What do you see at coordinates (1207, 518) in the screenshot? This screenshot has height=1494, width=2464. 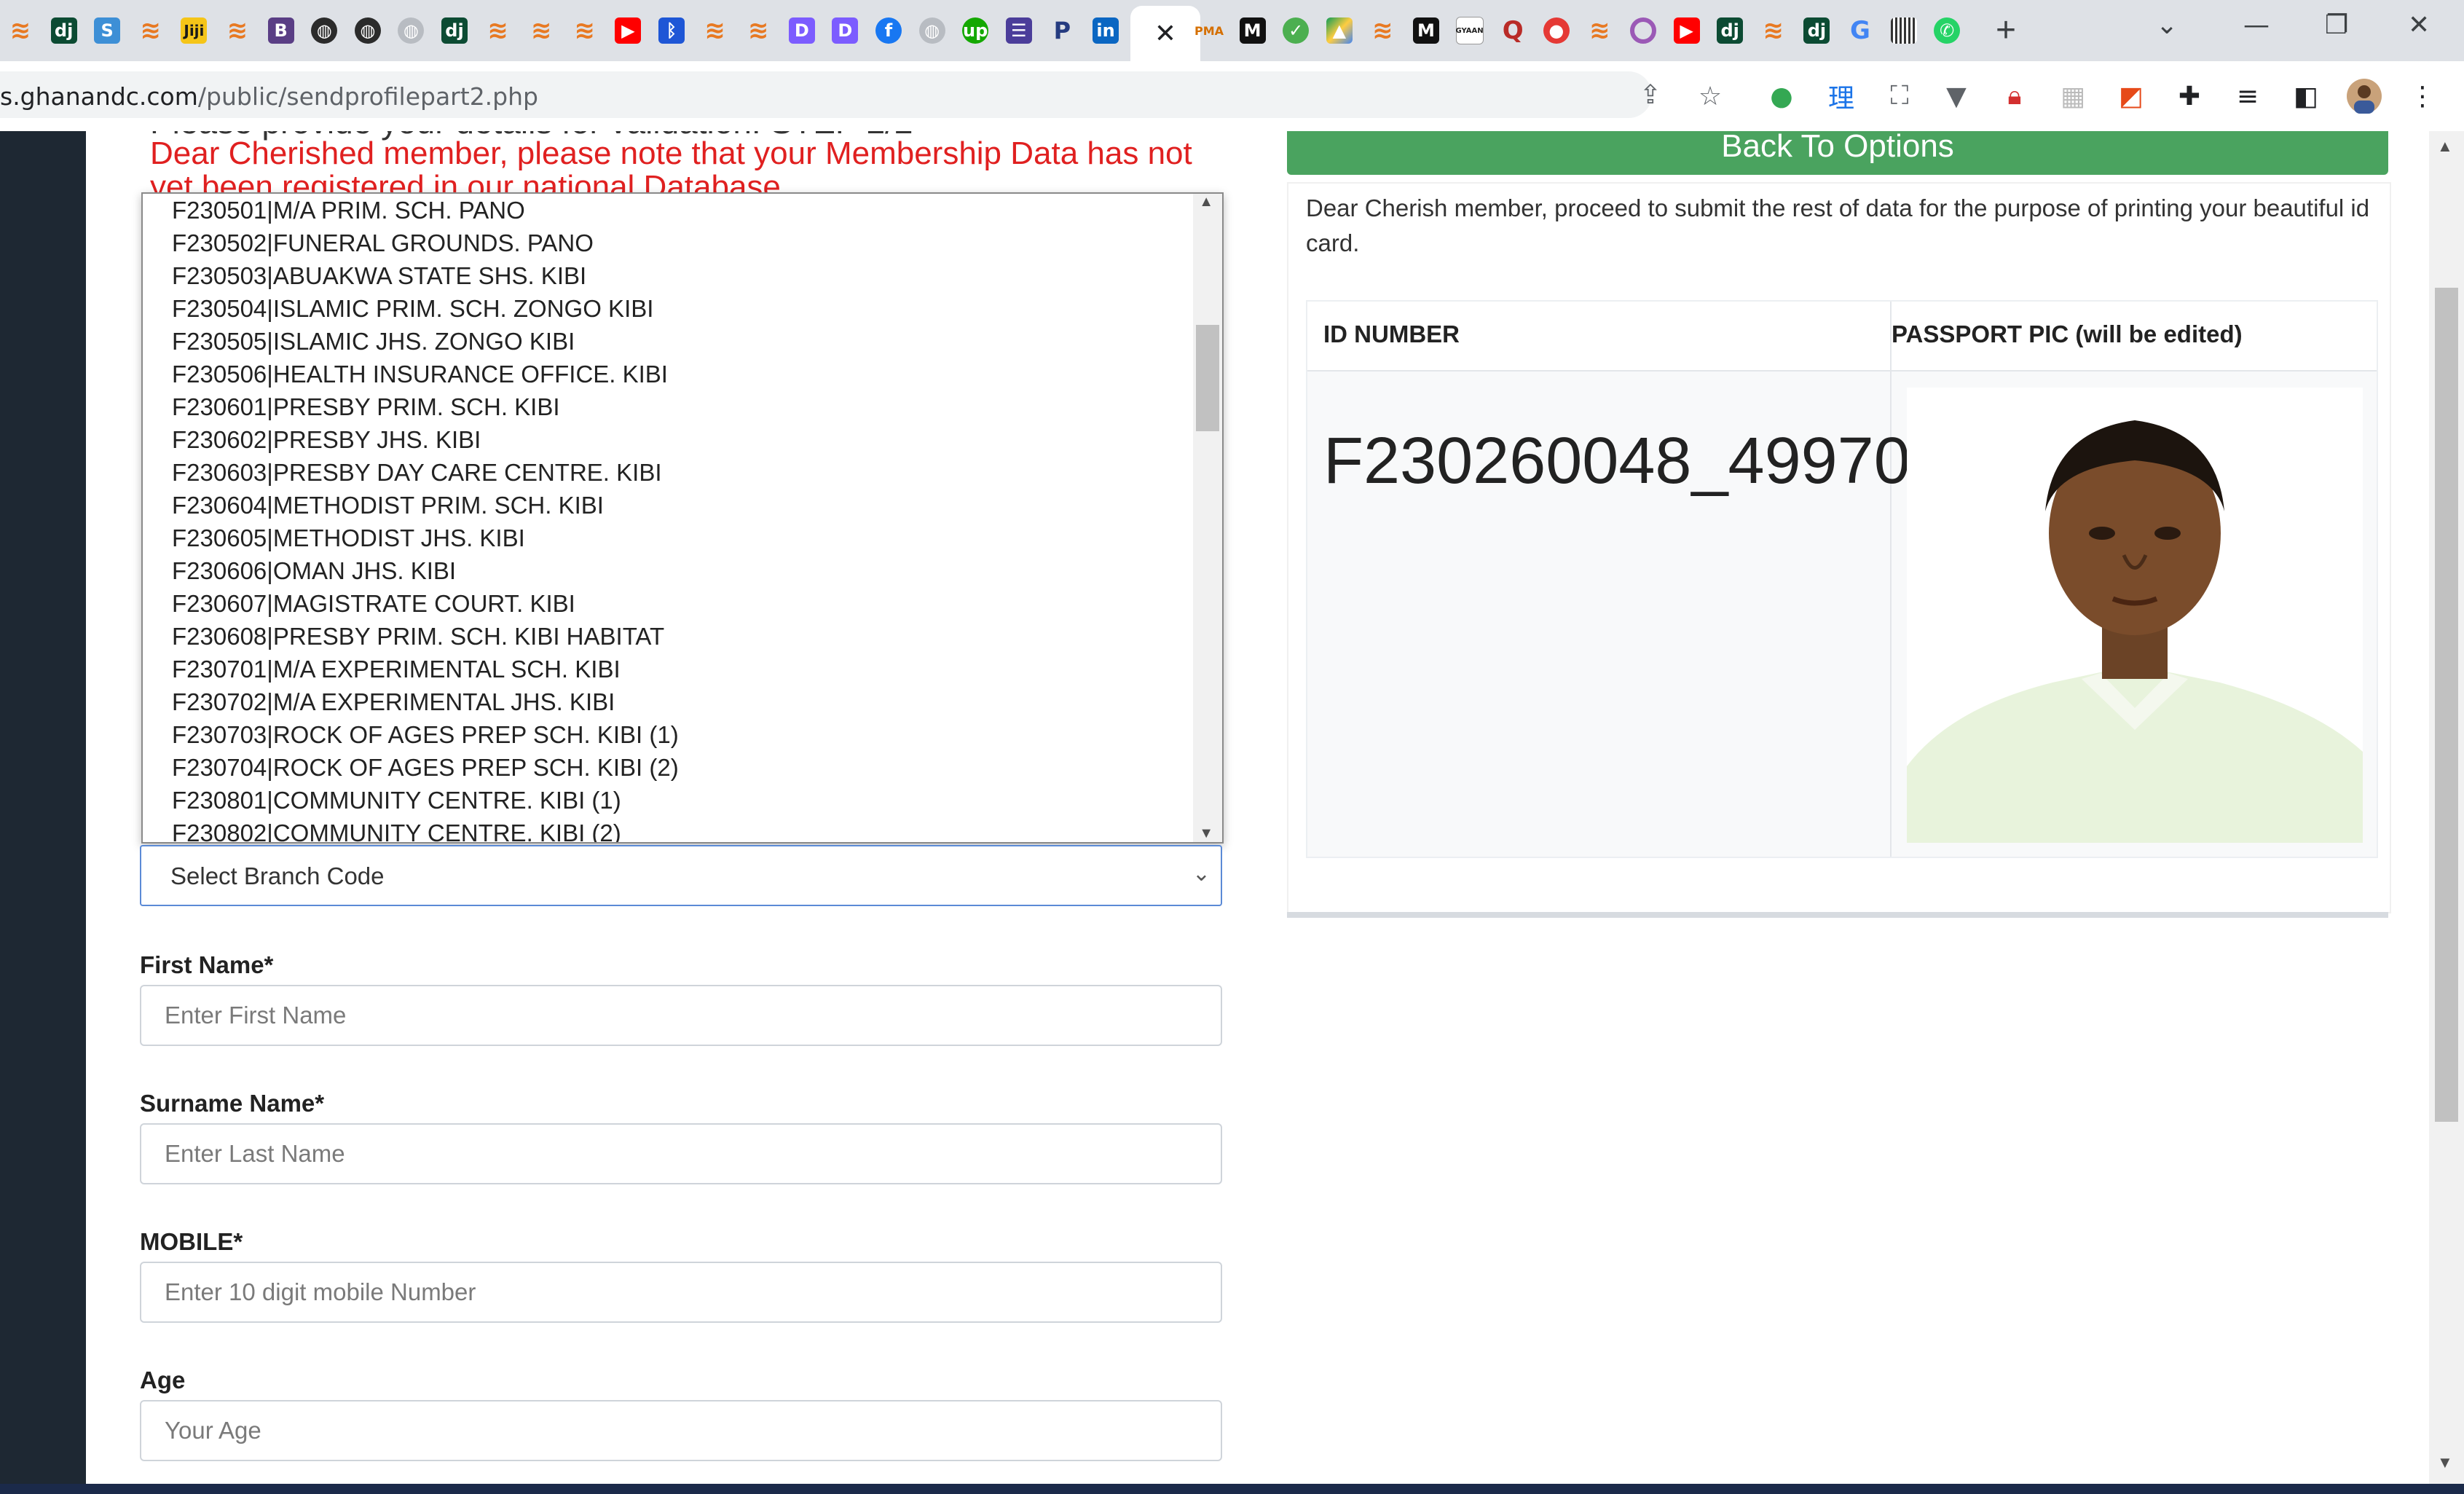 I see `dropdown-scrollbar: ▲ ▼` at bounding box center [1207, 518].